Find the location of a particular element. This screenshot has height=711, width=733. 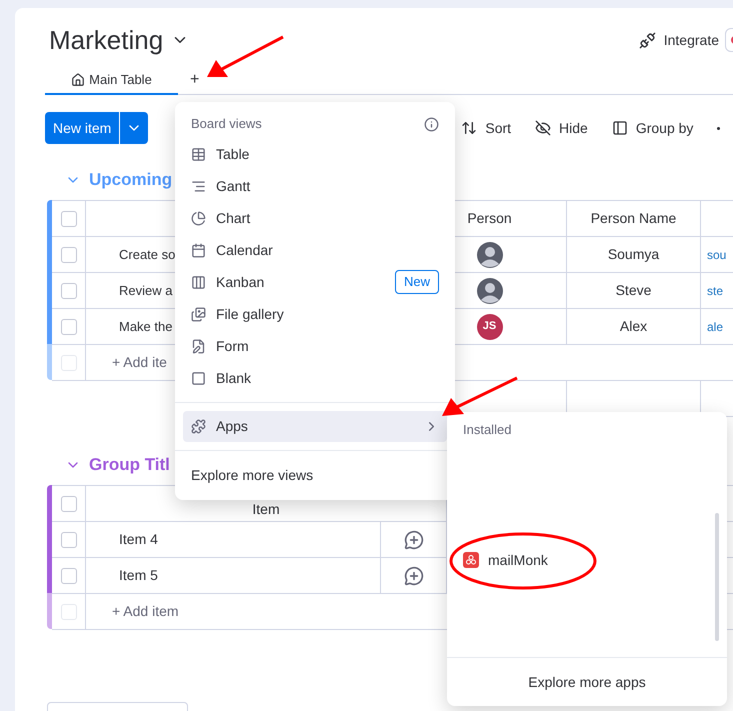

column-header: Person is located at coordinates (489, 218).